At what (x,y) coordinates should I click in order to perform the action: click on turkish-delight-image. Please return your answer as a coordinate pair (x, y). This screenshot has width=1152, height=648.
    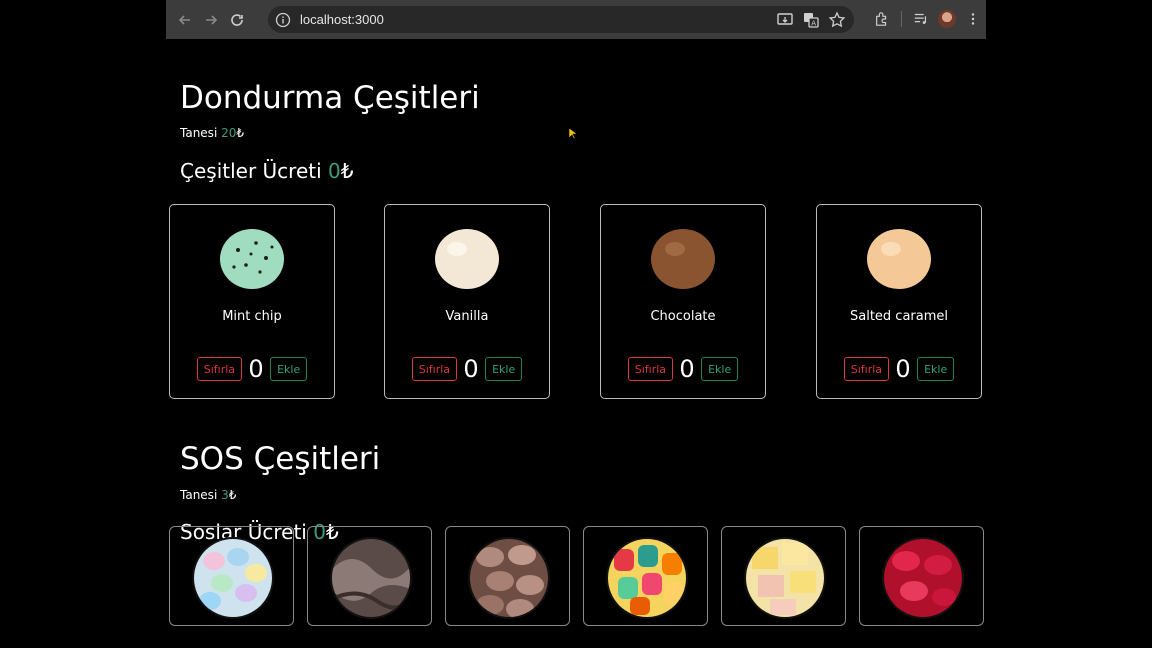
    Looking at the image, I should click on (785, 578).